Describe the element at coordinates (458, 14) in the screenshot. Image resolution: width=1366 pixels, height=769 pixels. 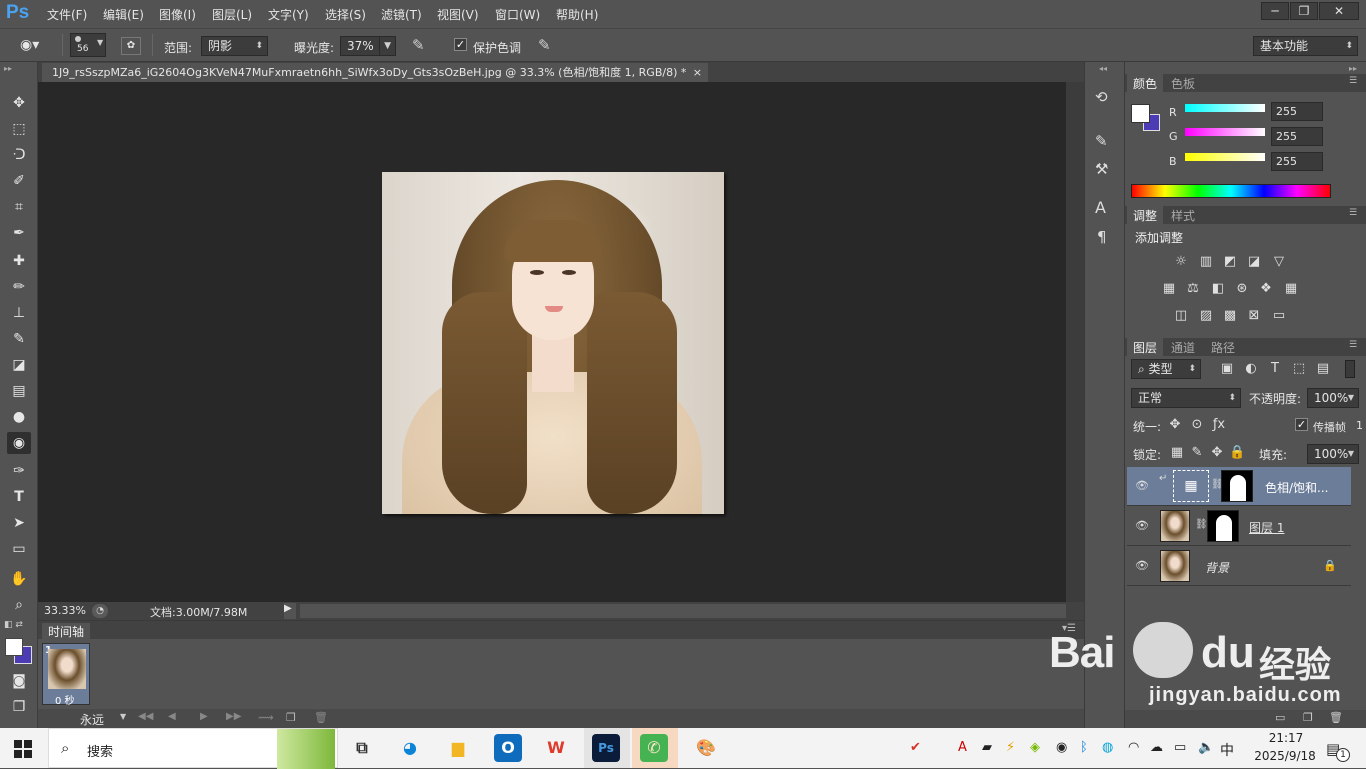
I see `menu-view: 视图(V)` at that location.